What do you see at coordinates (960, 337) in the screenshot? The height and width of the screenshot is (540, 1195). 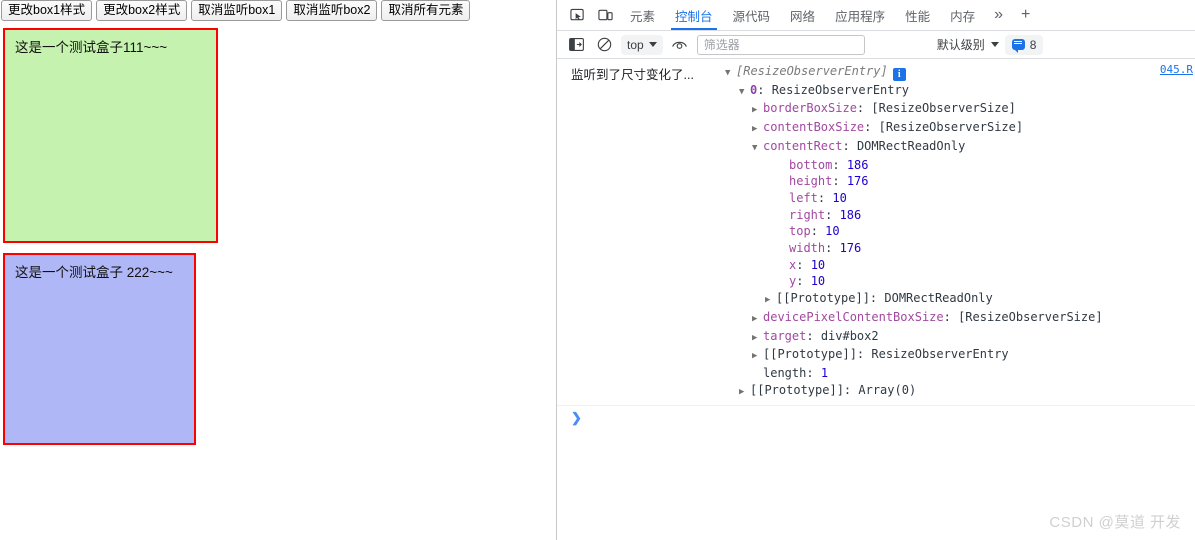 I see `tree-node: target: div#box2` at bounding box center [960, 337].